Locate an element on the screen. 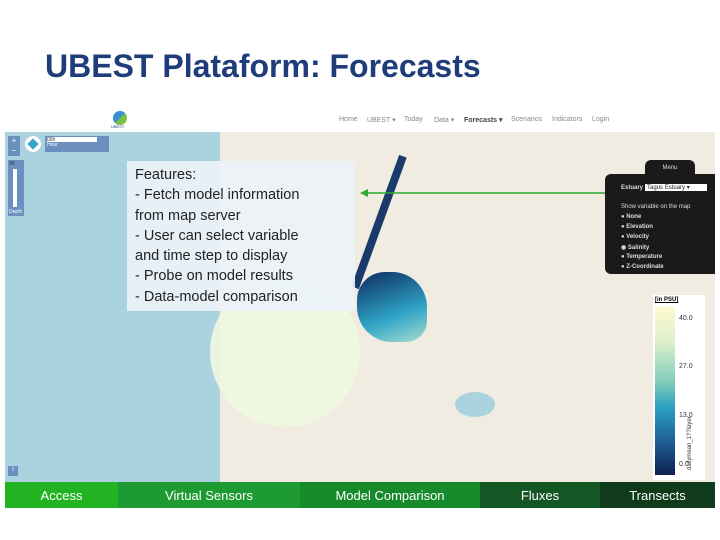 This screenshot has width=720, height=540. depth-control: 39 Depth is located at coordinates (16, 188).